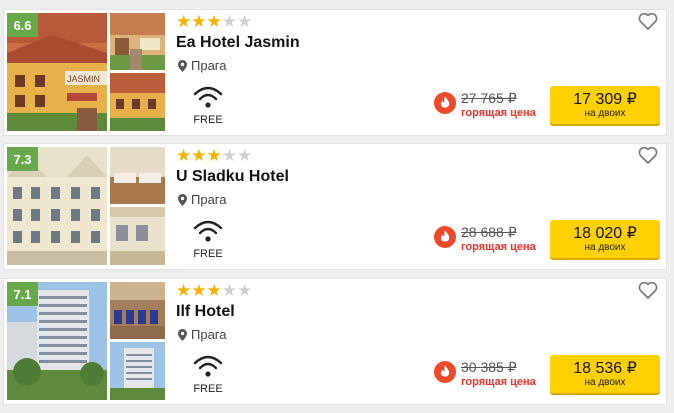 Image resolution: width=674 pixels, height=413 pixels. Describe the element at coordinates (205, 312) in the screenshot. I see `hotel-name: Ilf Hotel` at that location.